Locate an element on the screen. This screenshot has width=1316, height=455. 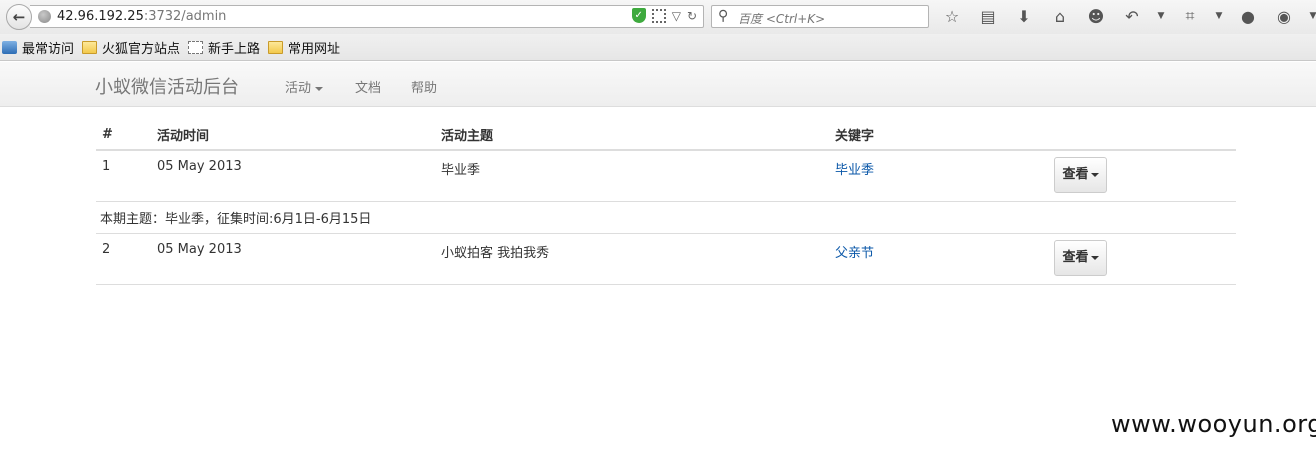
row-number: 1 is located at coordinates (123, 175).